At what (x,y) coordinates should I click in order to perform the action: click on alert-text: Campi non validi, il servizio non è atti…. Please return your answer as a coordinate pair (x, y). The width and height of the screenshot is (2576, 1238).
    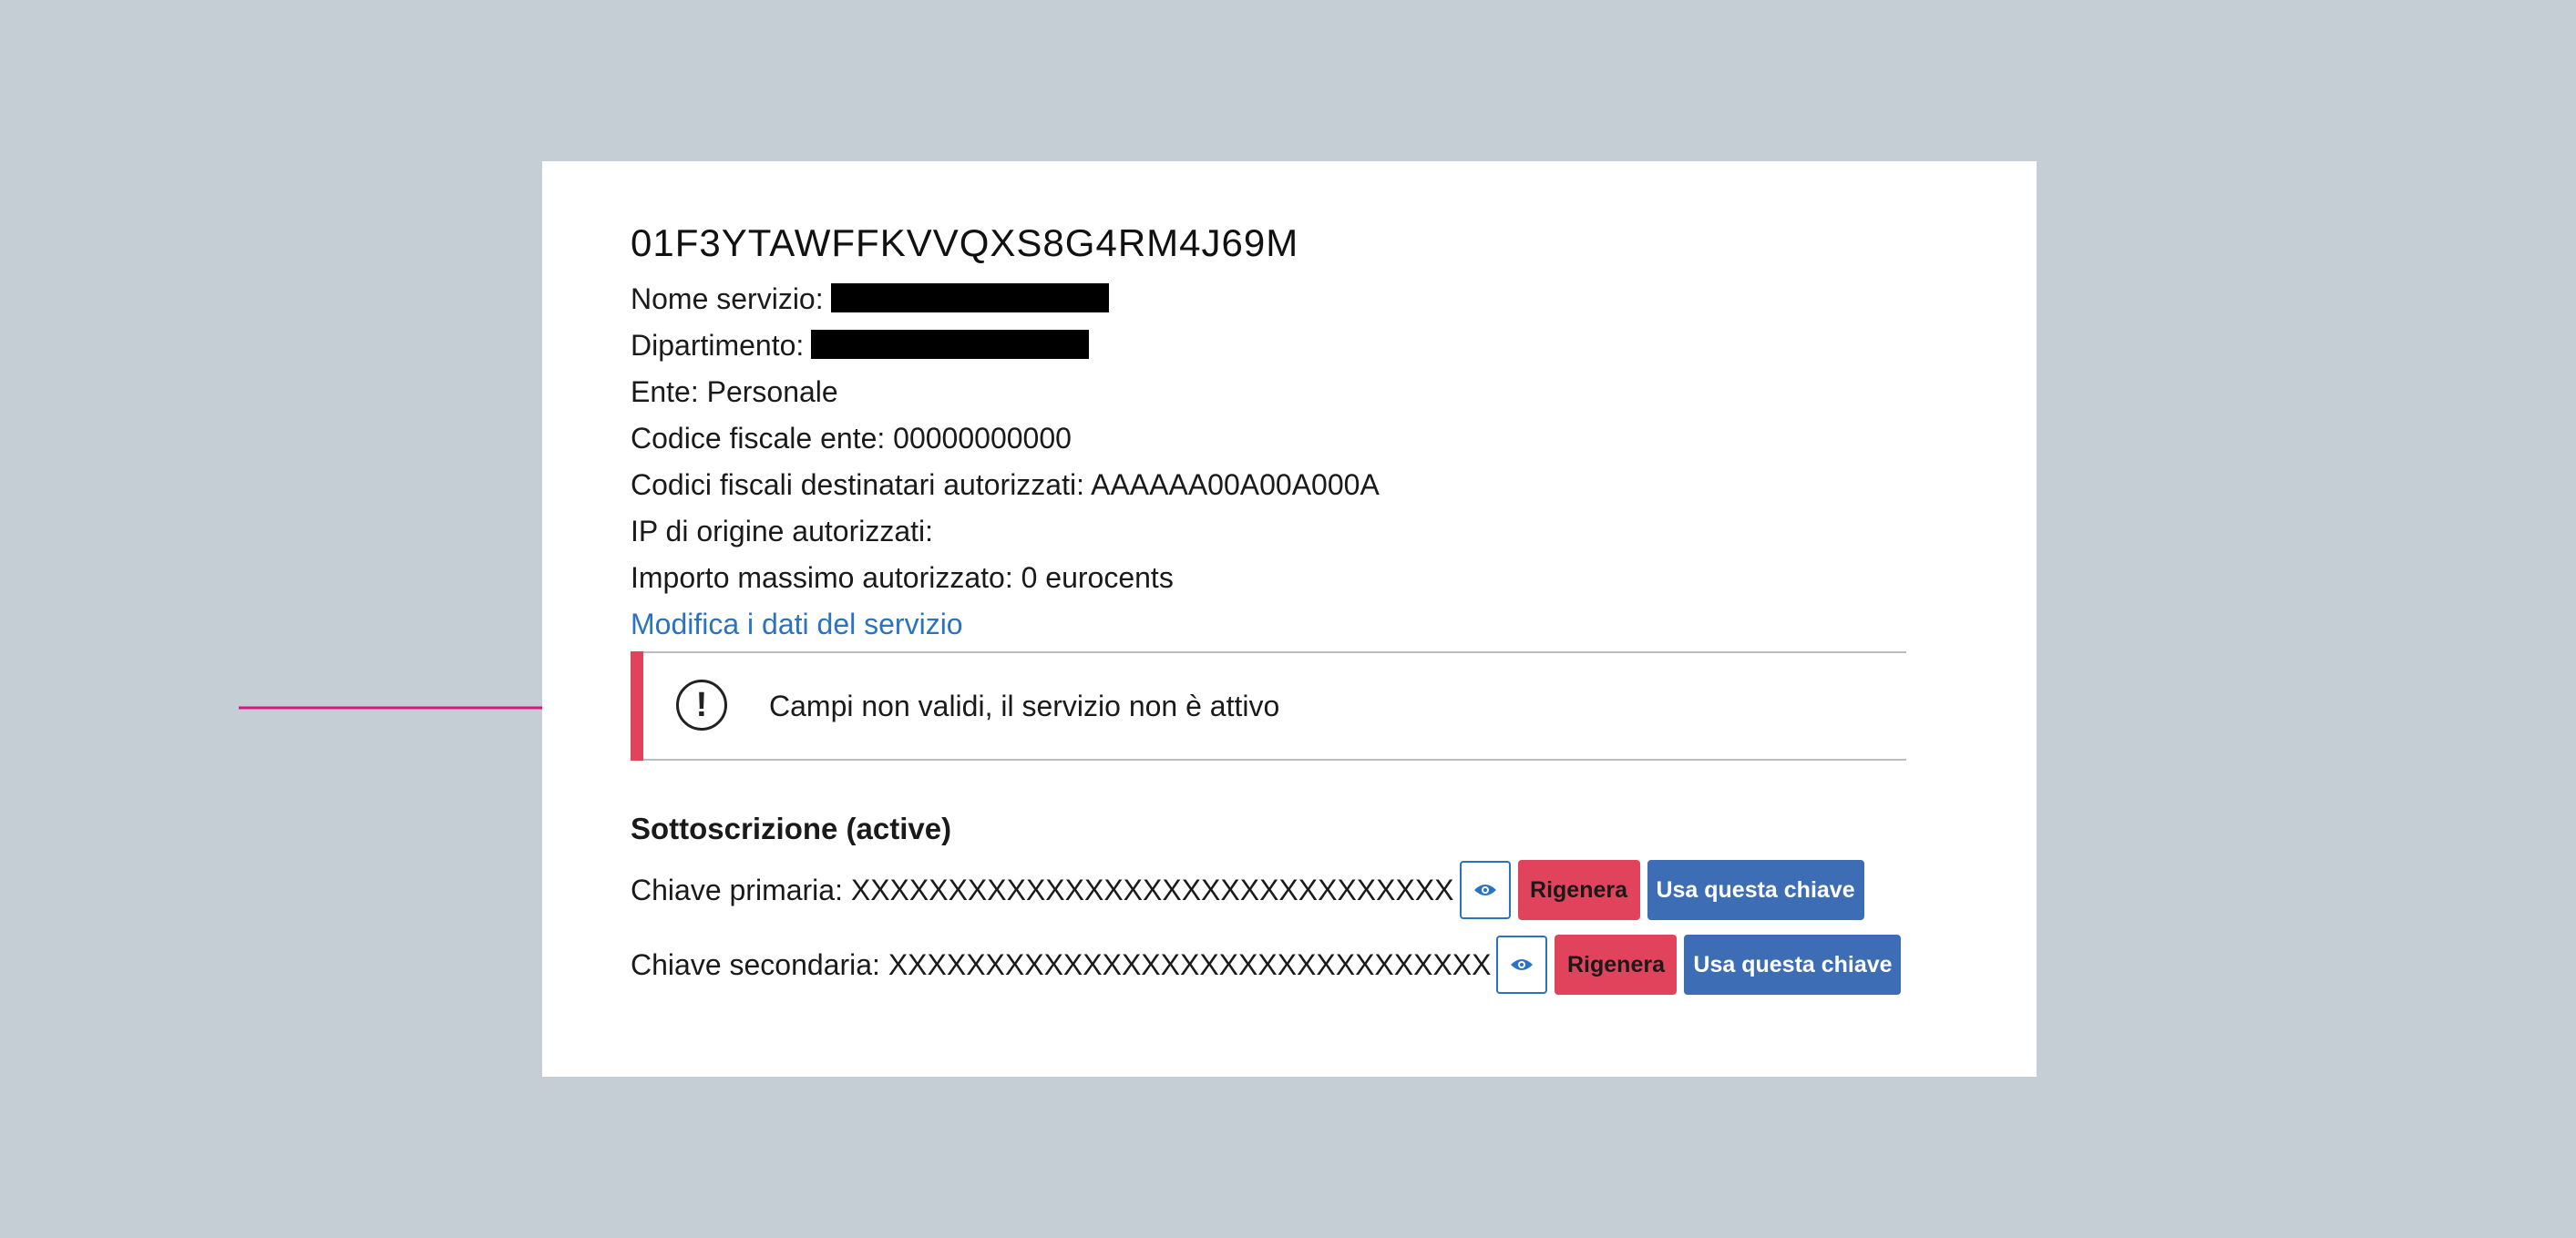
    Looking at the image, I should click on (1024, 706).